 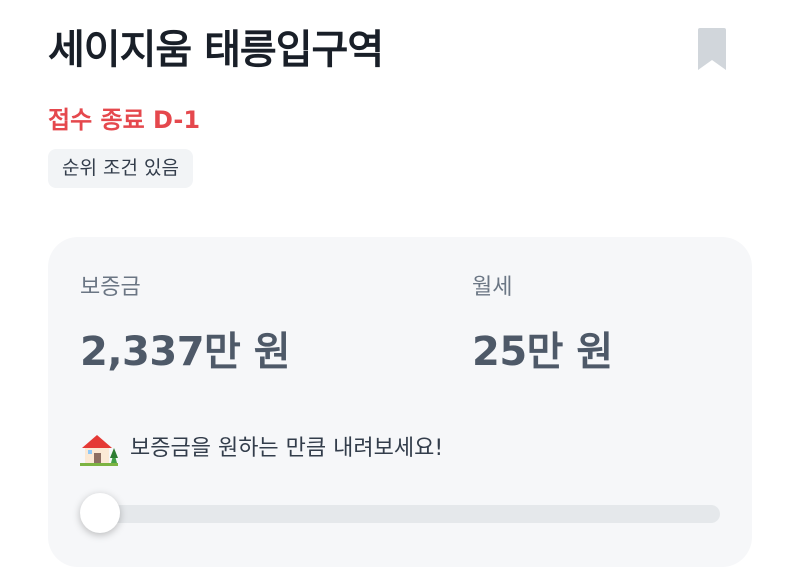 I want to click on page-title: 세이지움 태릉입구역, so click(x=216, y=50).